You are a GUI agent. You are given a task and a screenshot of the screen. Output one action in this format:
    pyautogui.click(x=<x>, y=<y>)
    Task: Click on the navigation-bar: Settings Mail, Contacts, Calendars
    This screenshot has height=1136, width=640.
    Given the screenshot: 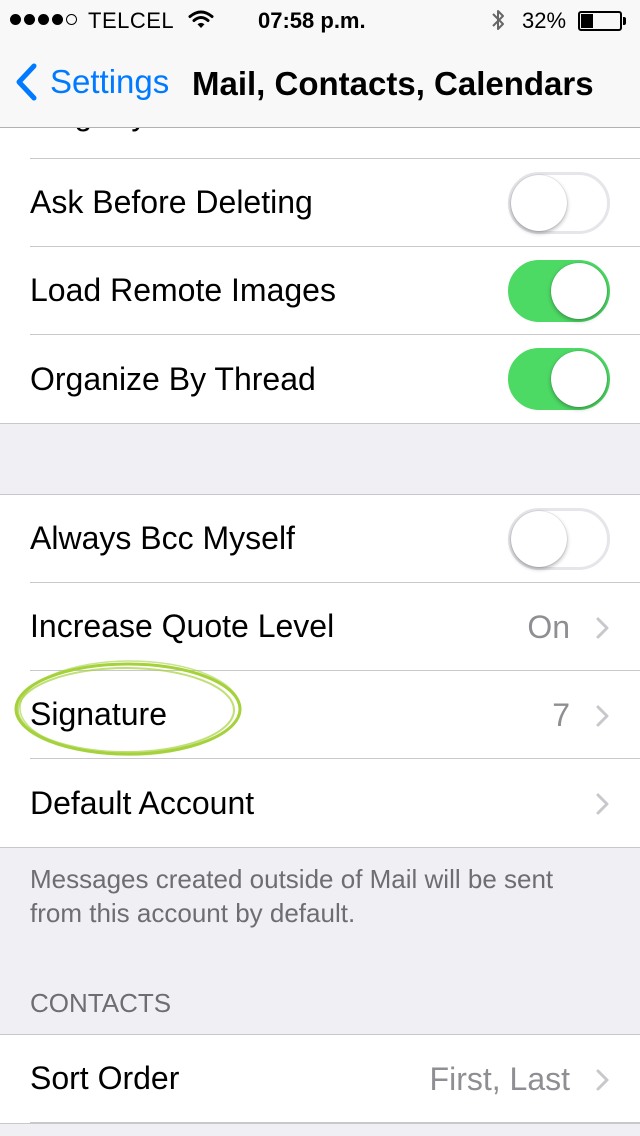 What is the action you would take?
    pyautogui.click(x=320, y=84)
    